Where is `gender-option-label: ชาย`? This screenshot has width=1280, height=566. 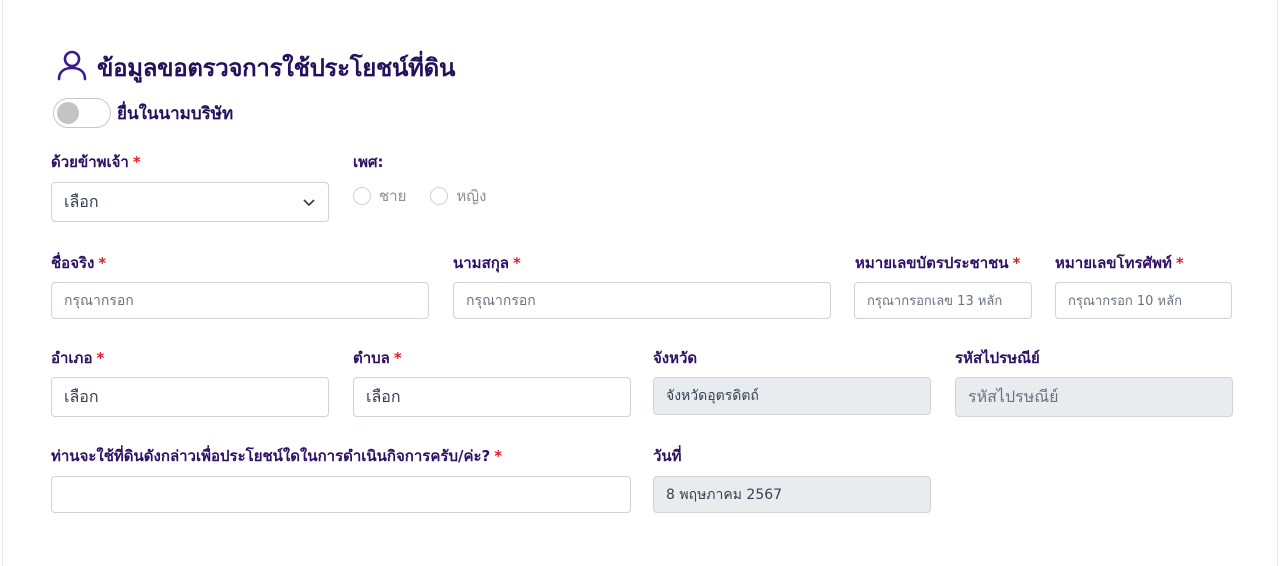
gender-option-label: ชาย is located at coordinates (393, 196).